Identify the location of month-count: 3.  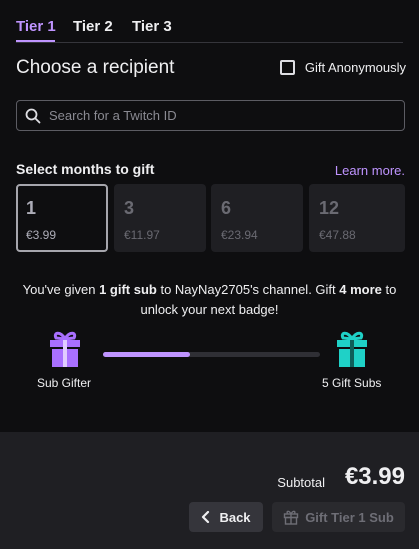
(129, 208).